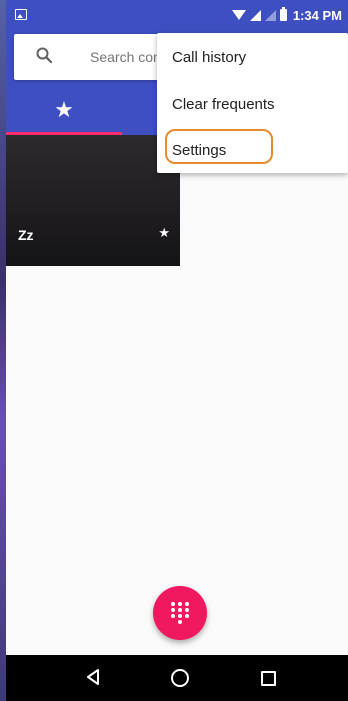 The width and height of the screenshot is (348, 701). Describe the element at coordinates (223, 104) in the screenshot. I see `menu-item-label: Clear frequents` at that location.